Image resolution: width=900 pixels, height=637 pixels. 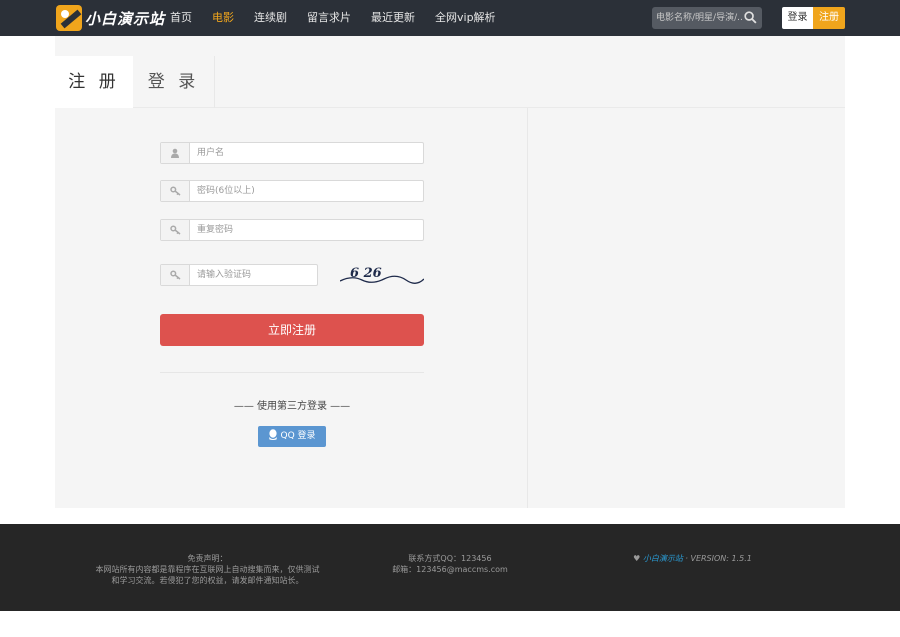 What do you see at coordinates (527, 308) in the screenshot?
I see `panel-divider` at bounding box center [527, 308].